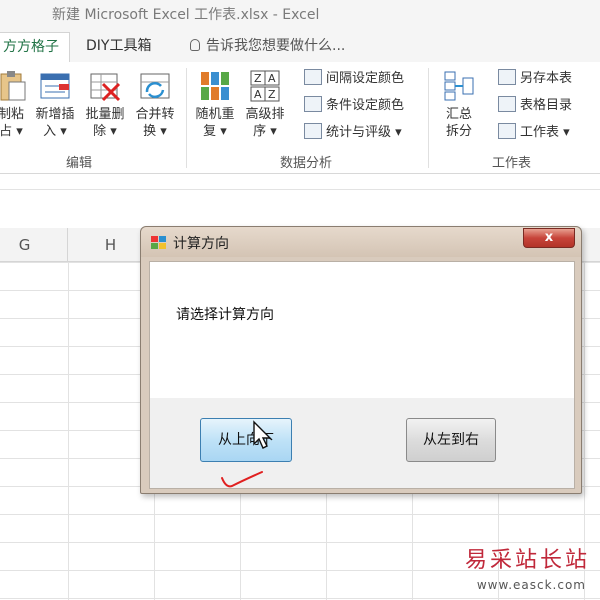 This screenshot has height=600, width=600. Describe the element at coordinates (118, 47) in the screenshot. I see `tab-diy-toolbox: DIY工具箱` at that location.